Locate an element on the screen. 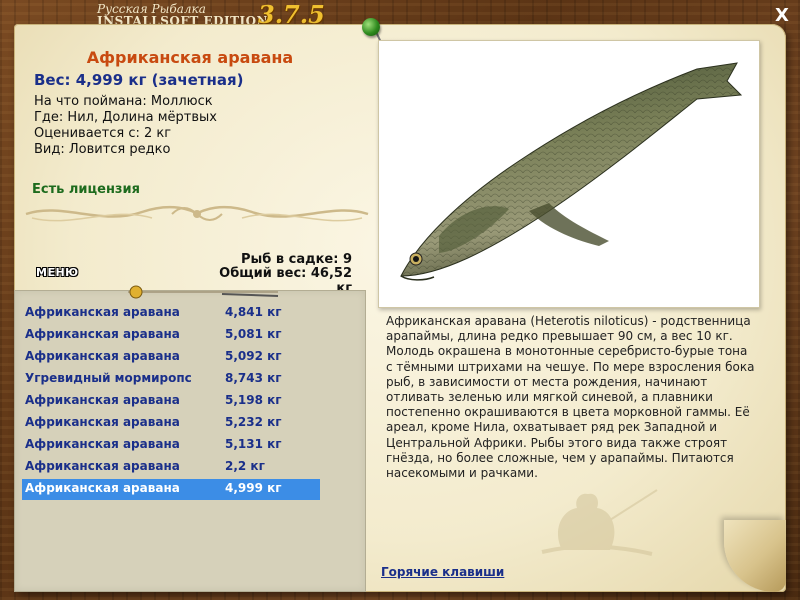  hotkeys-link: Горячие клавиши is located at coordinates (442, 572).